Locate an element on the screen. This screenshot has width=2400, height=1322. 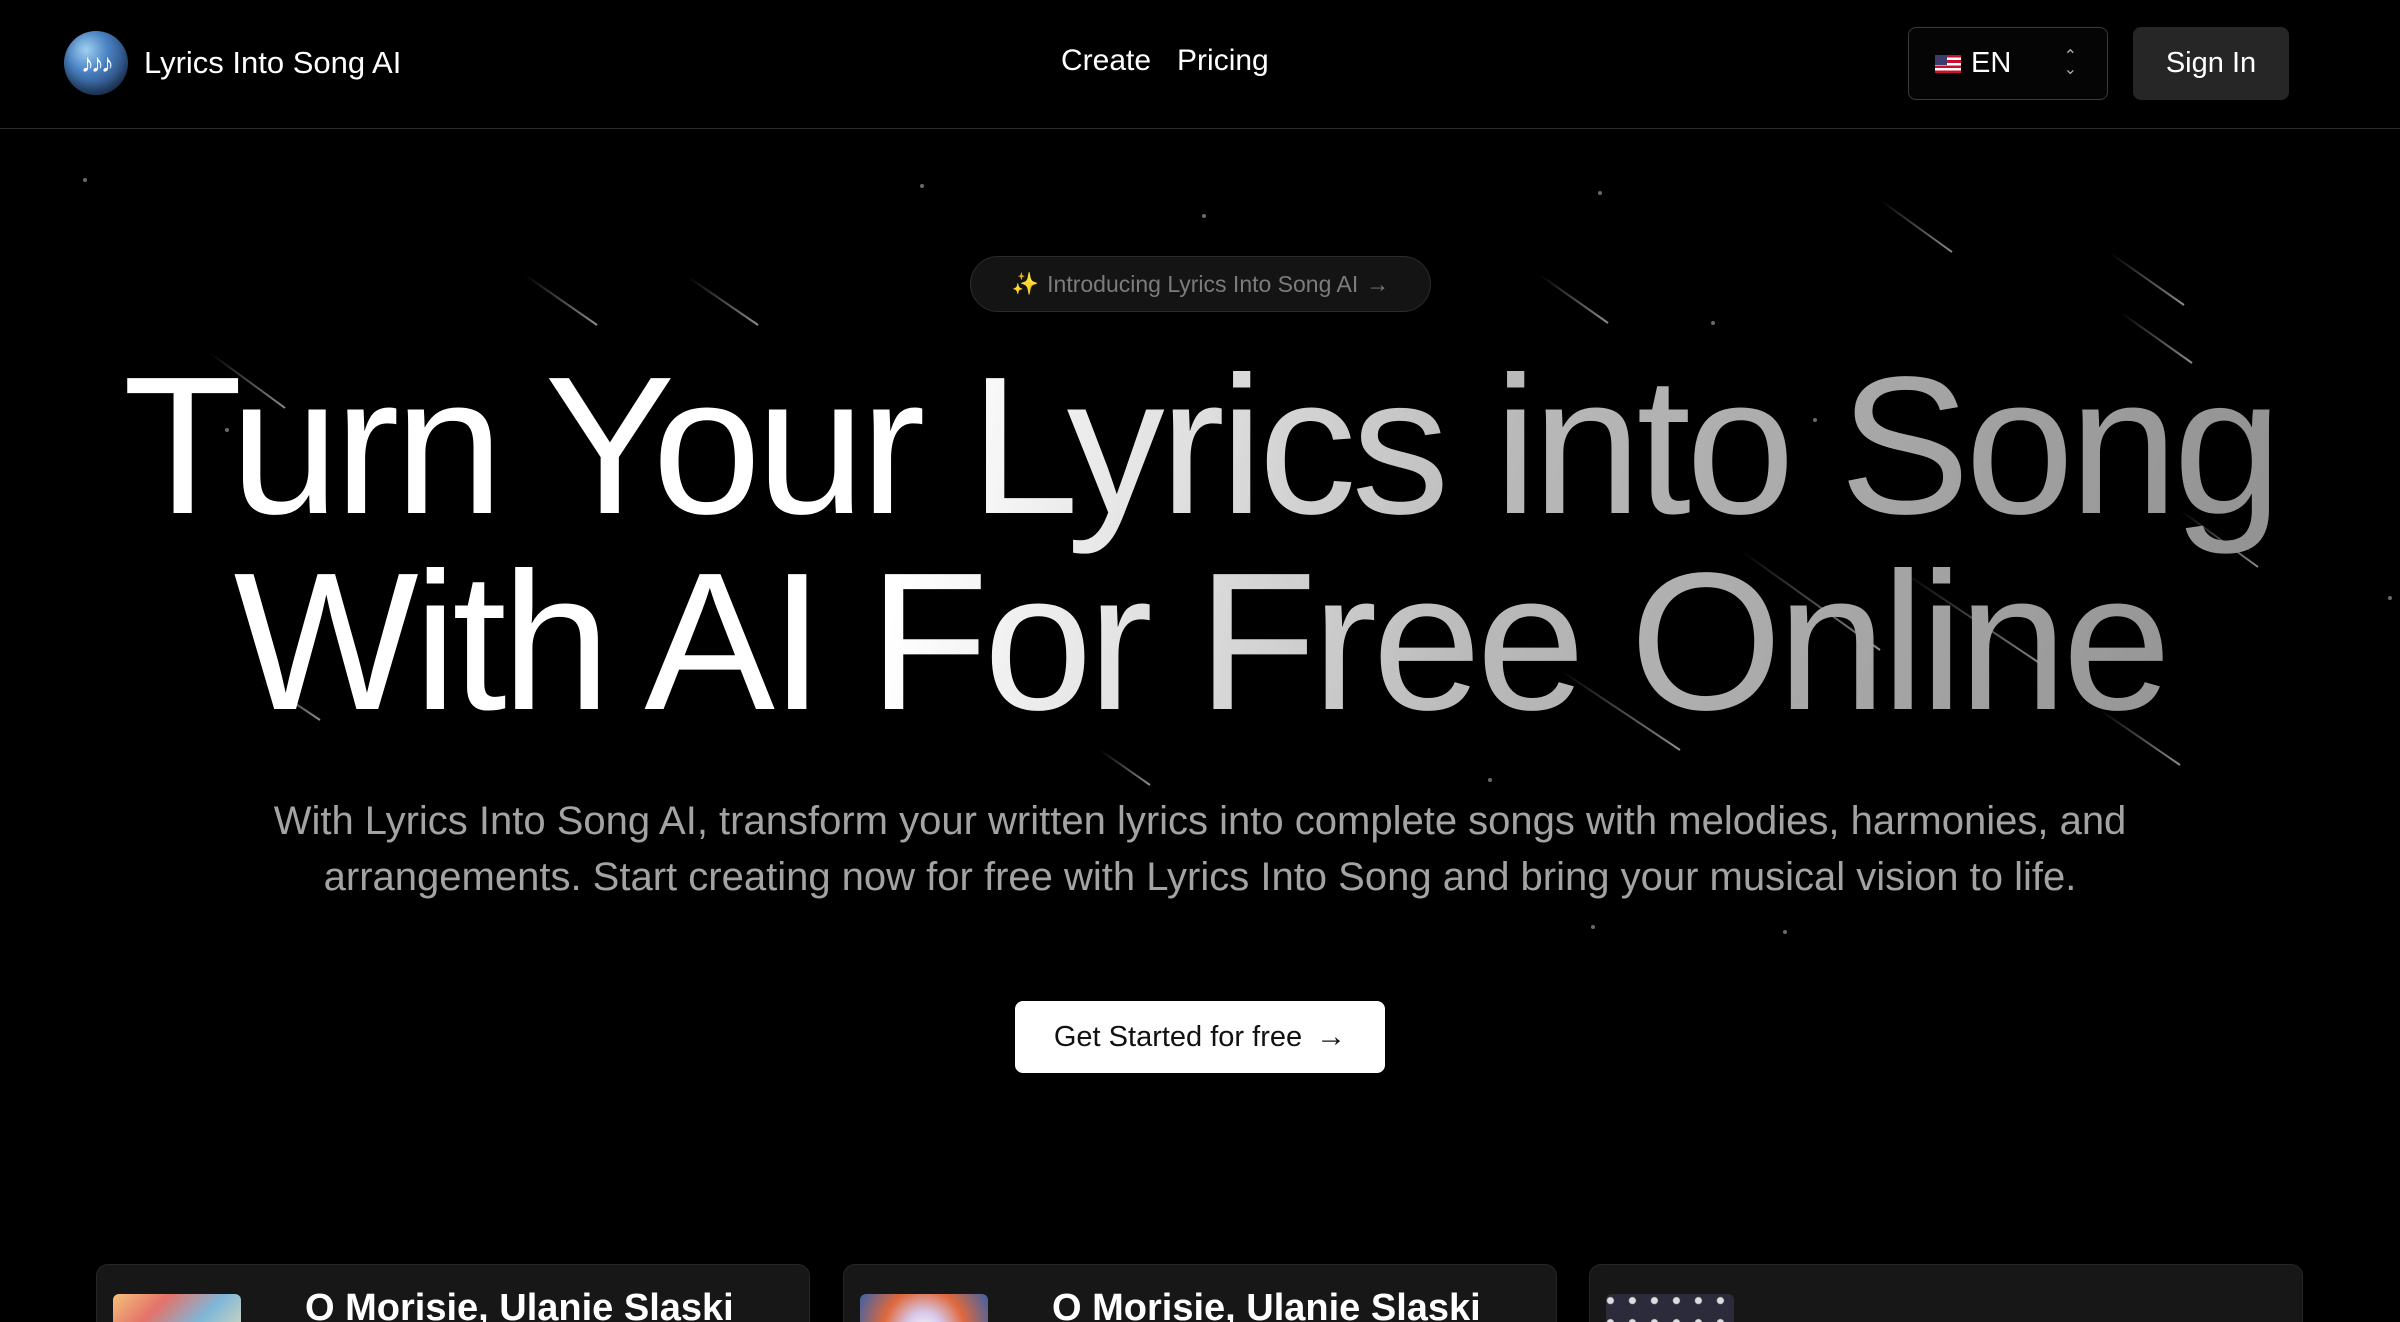
announcement-text: Introducing Lyrics Into Song AI is located at coordinates (1203, 283).